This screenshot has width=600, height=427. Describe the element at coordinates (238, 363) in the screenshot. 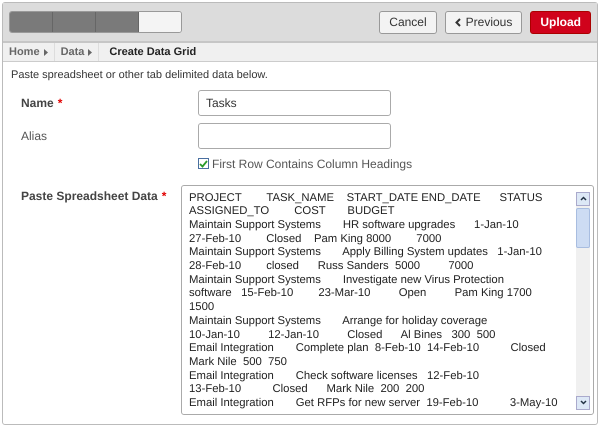

I see `data-line: Mark Nile 500 750` at that location.